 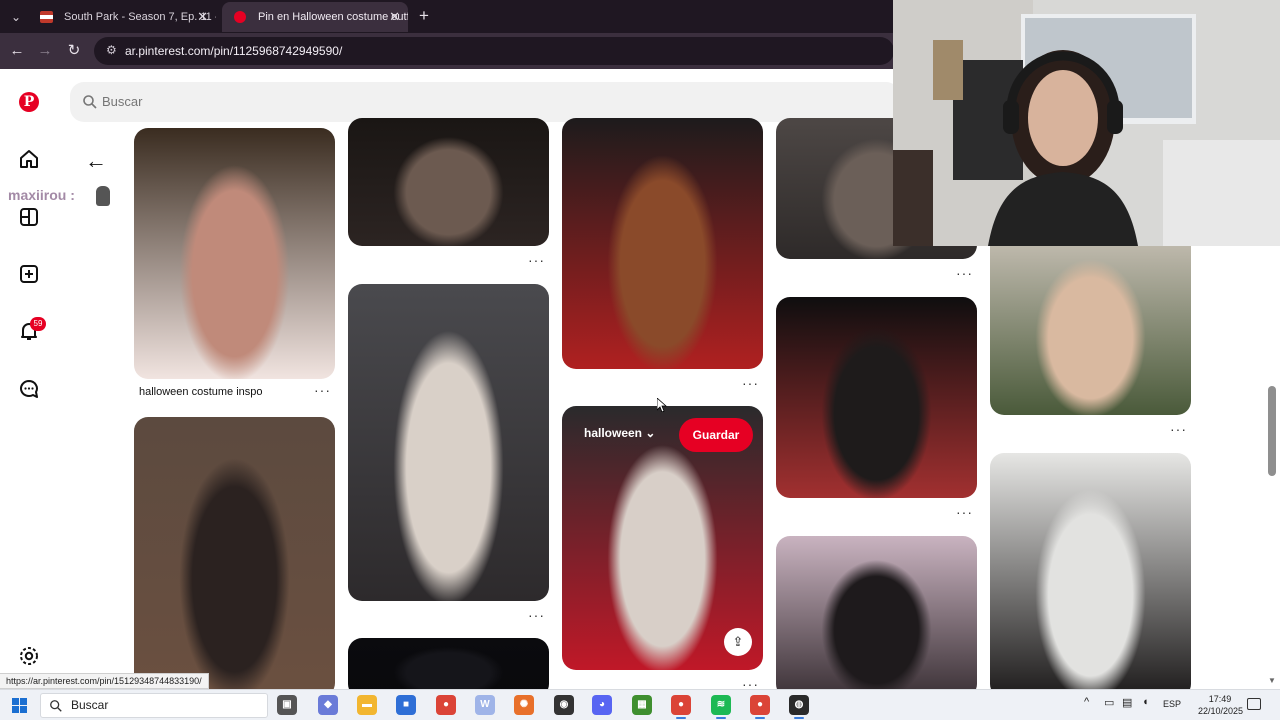 I want to click on recording-icon: ◍, so click(x=799, y=707).